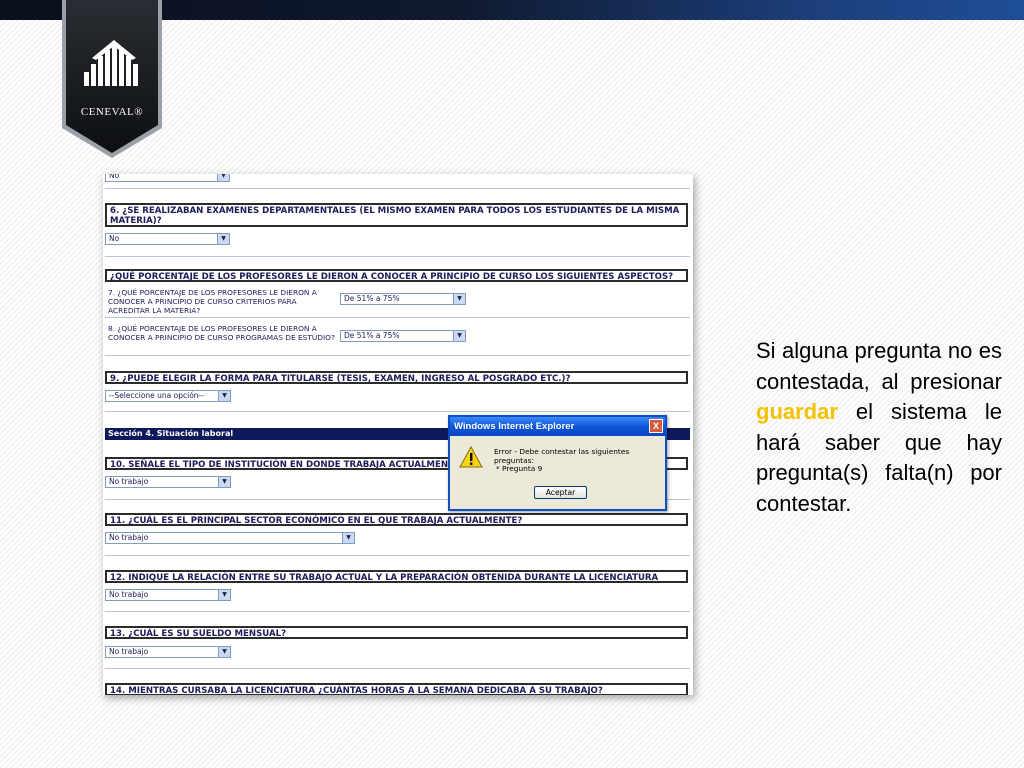 The image size is (1024, 768). What do you see at coordinates (403, 299) in the screenshot?
I see `q7-select: De 51% a 75% ▼` at bounding box center [403, 299].